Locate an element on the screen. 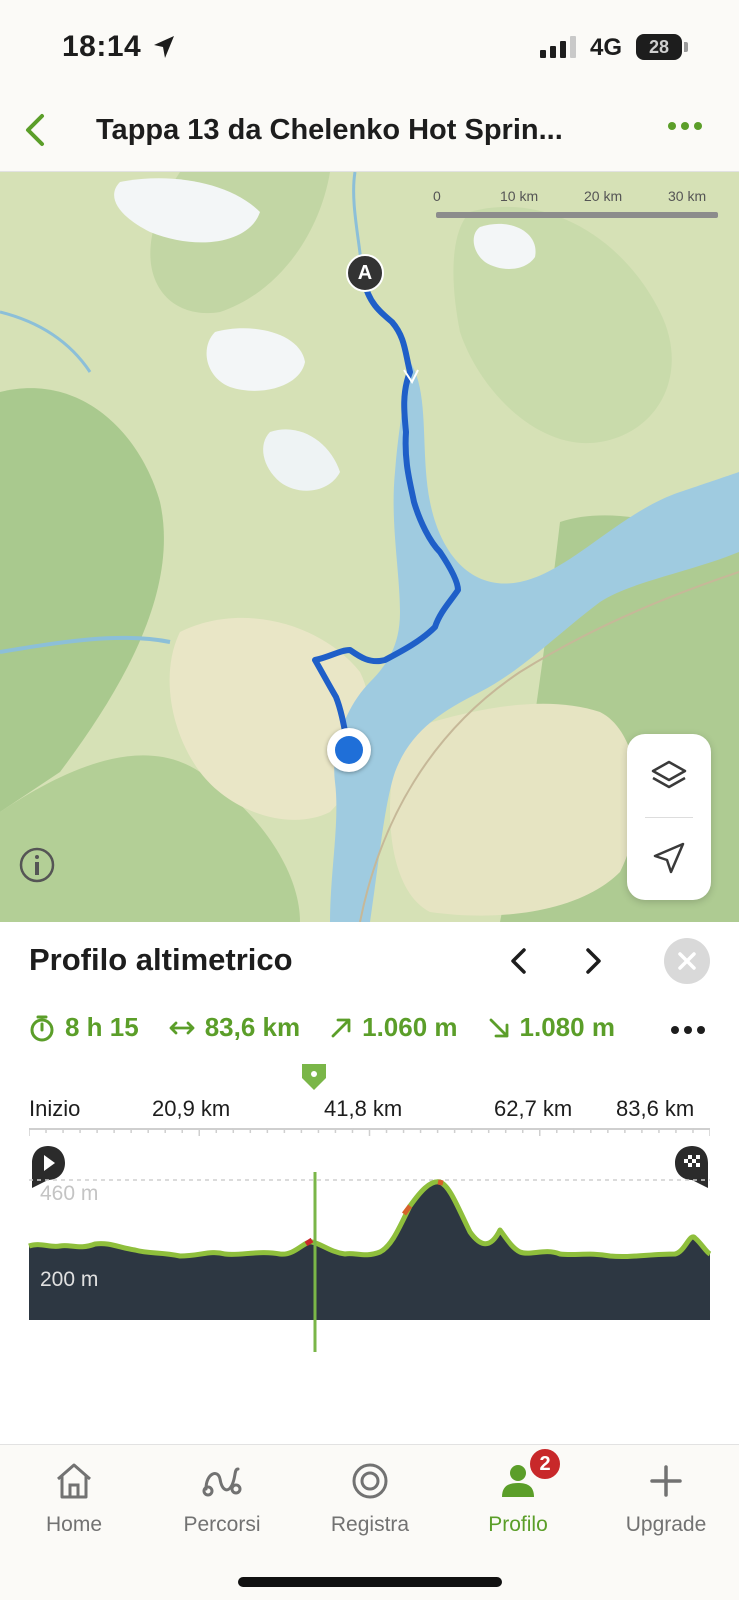 This screenshot has height=1600, width=739. stats-more-button is located at coordinates (688, 1030).